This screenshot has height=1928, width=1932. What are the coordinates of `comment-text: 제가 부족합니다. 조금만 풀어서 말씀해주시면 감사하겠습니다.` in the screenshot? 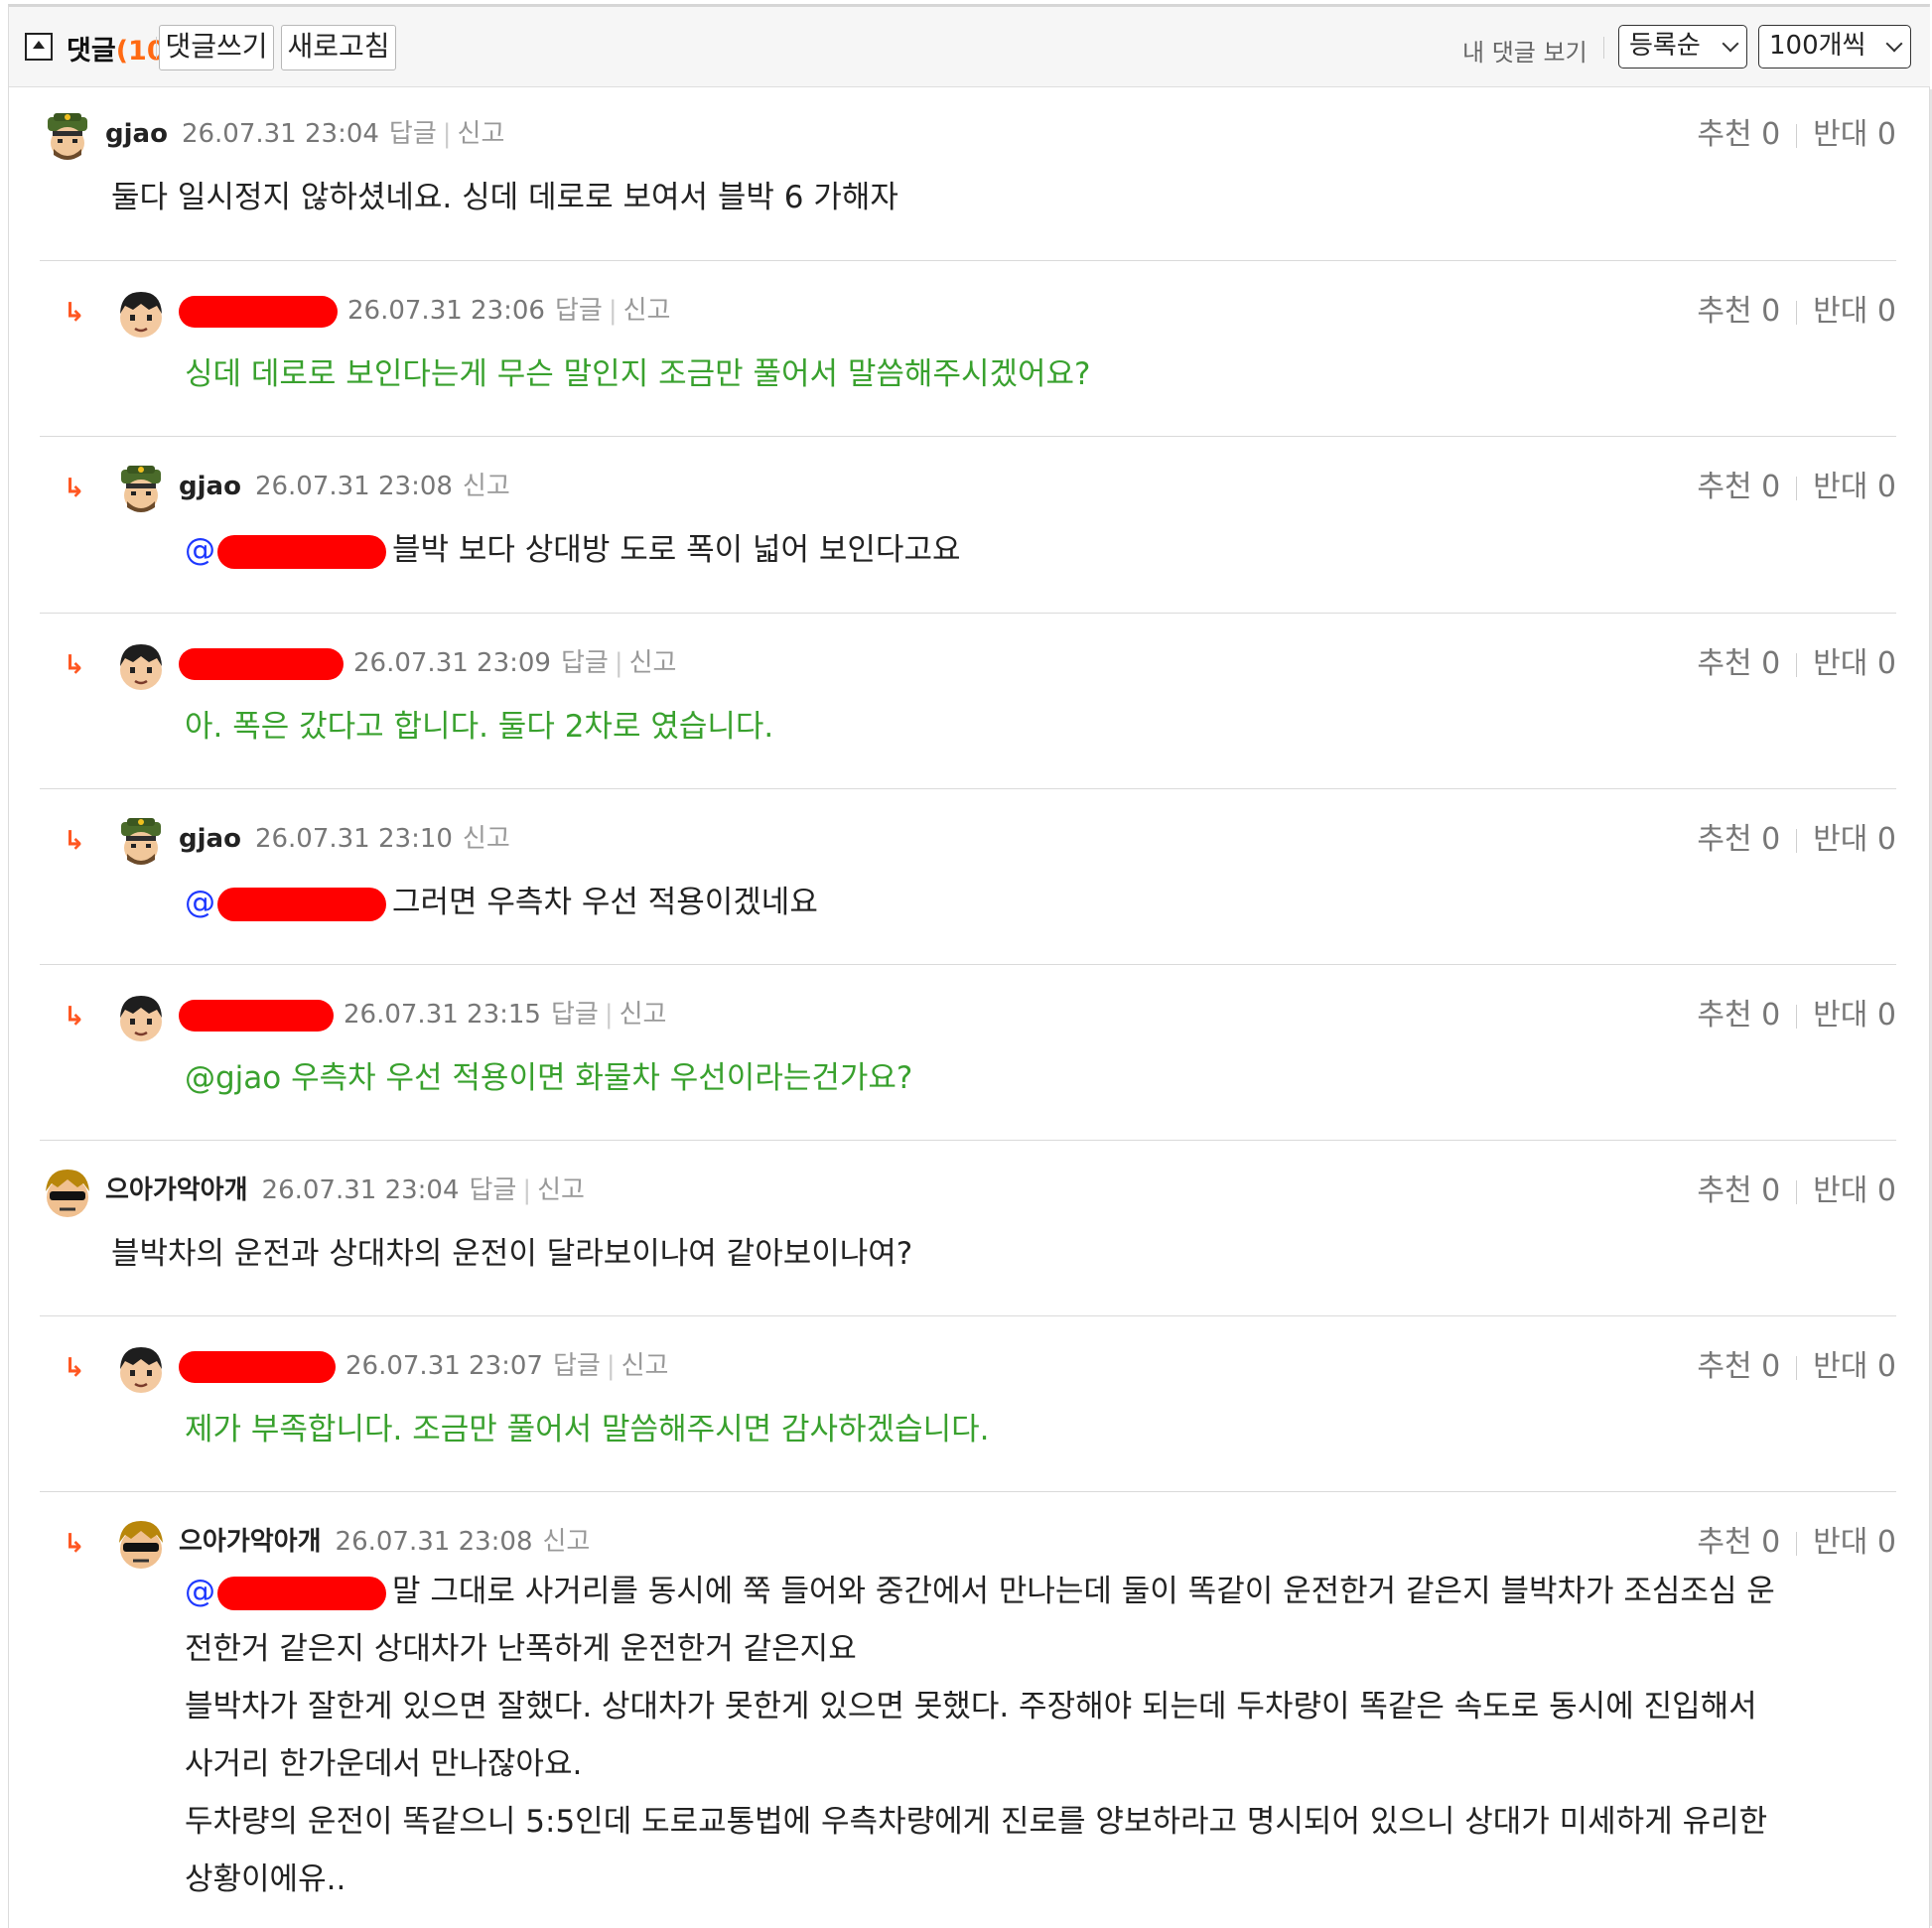 It's located at (587, 1429).